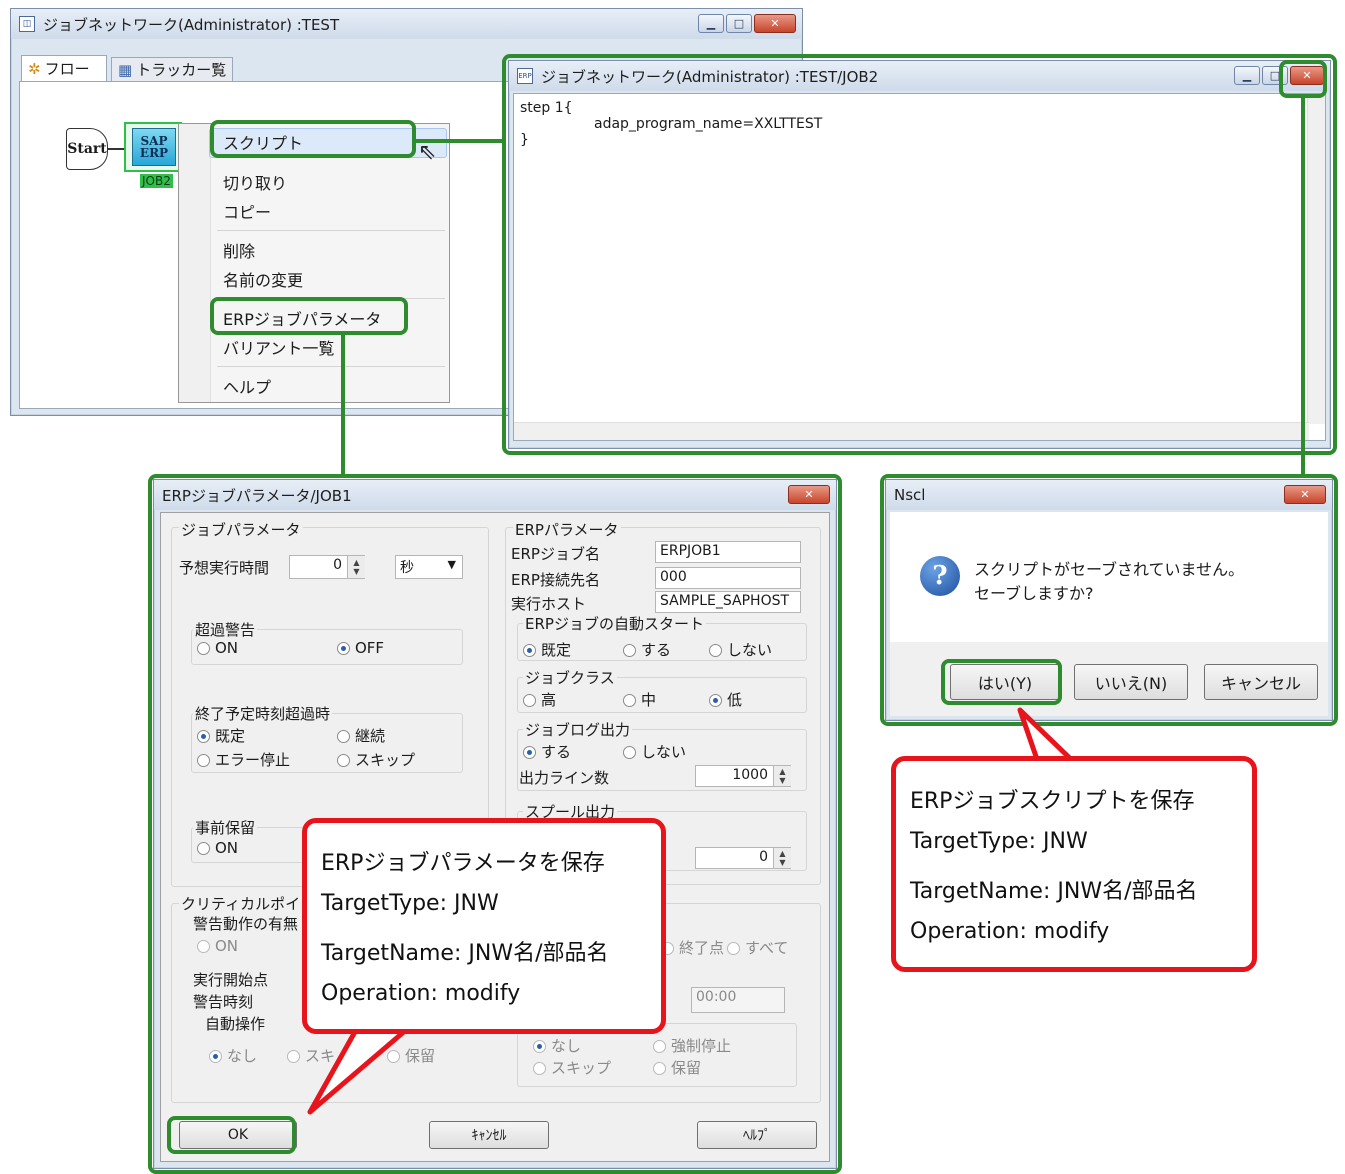 This screenshot has height=1174, width=1345. What do you see at coordinates (757, 1135) in the screenshot?
I see `help-button: ﾍﾙﾌﾟ` at bounding box center [757, 1135].